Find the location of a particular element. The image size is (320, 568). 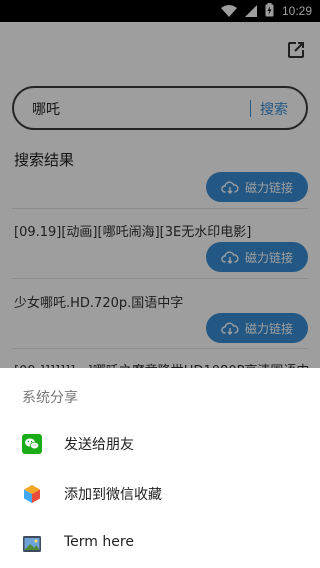

share-item-add-to-favorites: 添加到微信收藏 is located at coordinates (160, 493).